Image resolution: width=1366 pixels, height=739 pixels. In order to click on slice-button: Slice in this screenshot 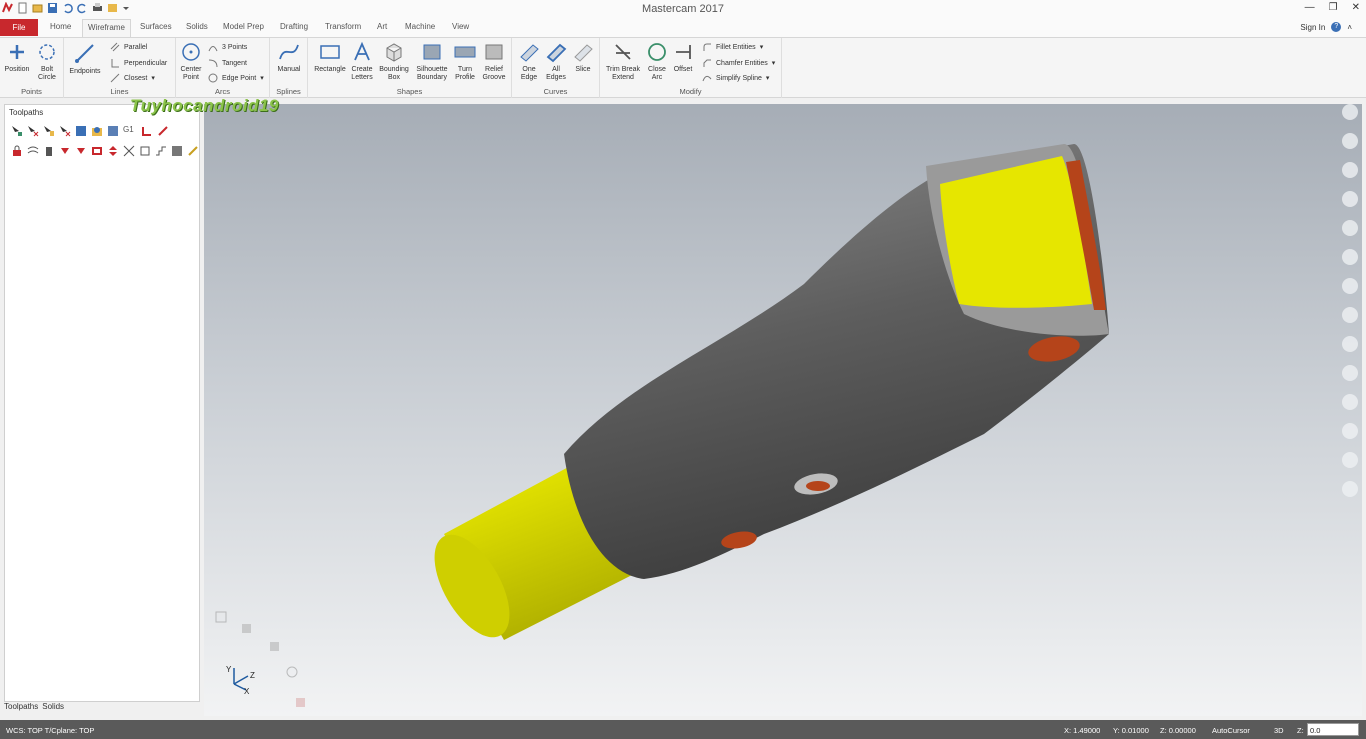, I will do `click(583, 57)`.